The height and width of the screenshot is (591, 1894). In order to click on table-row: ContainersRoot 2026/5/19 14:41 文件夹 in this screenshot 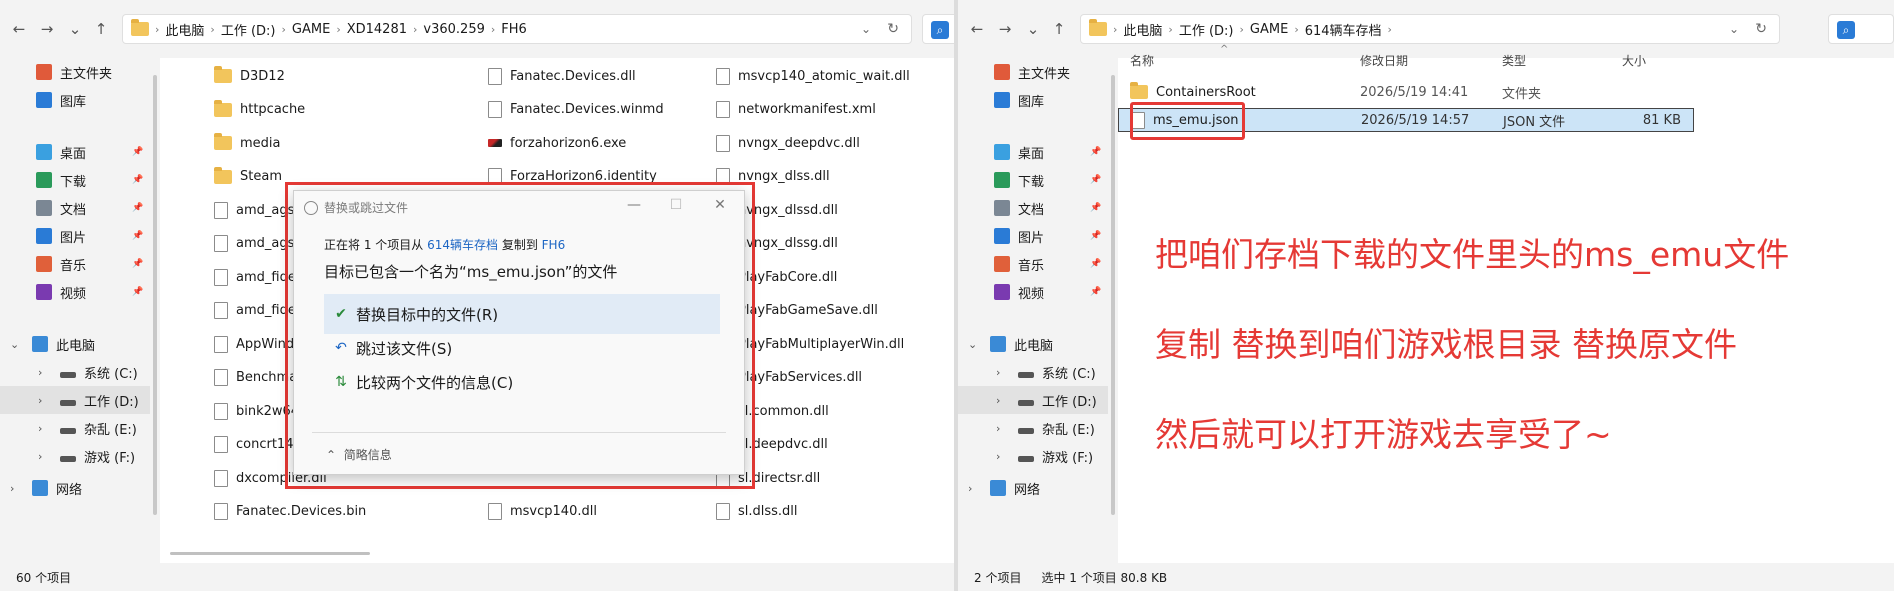, I will do `click(1406, 92)`.